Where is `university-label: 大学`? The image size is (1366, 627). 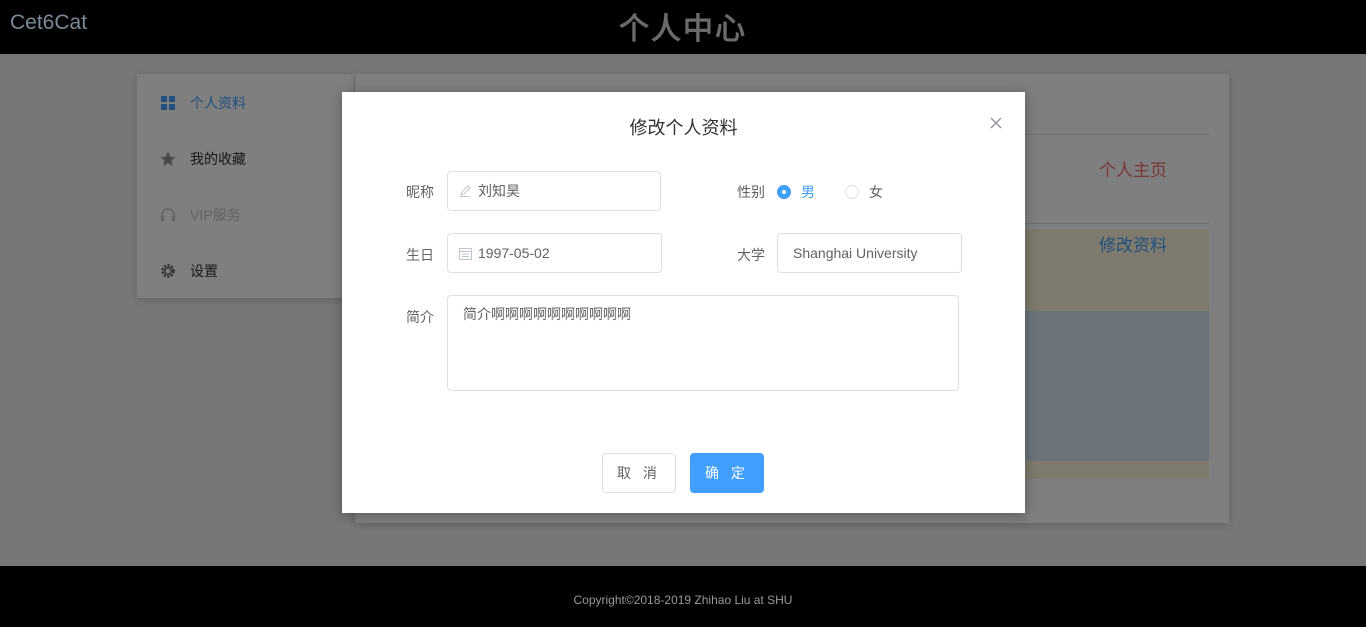 university-label: 大学 is located at coordinates (751, 255).